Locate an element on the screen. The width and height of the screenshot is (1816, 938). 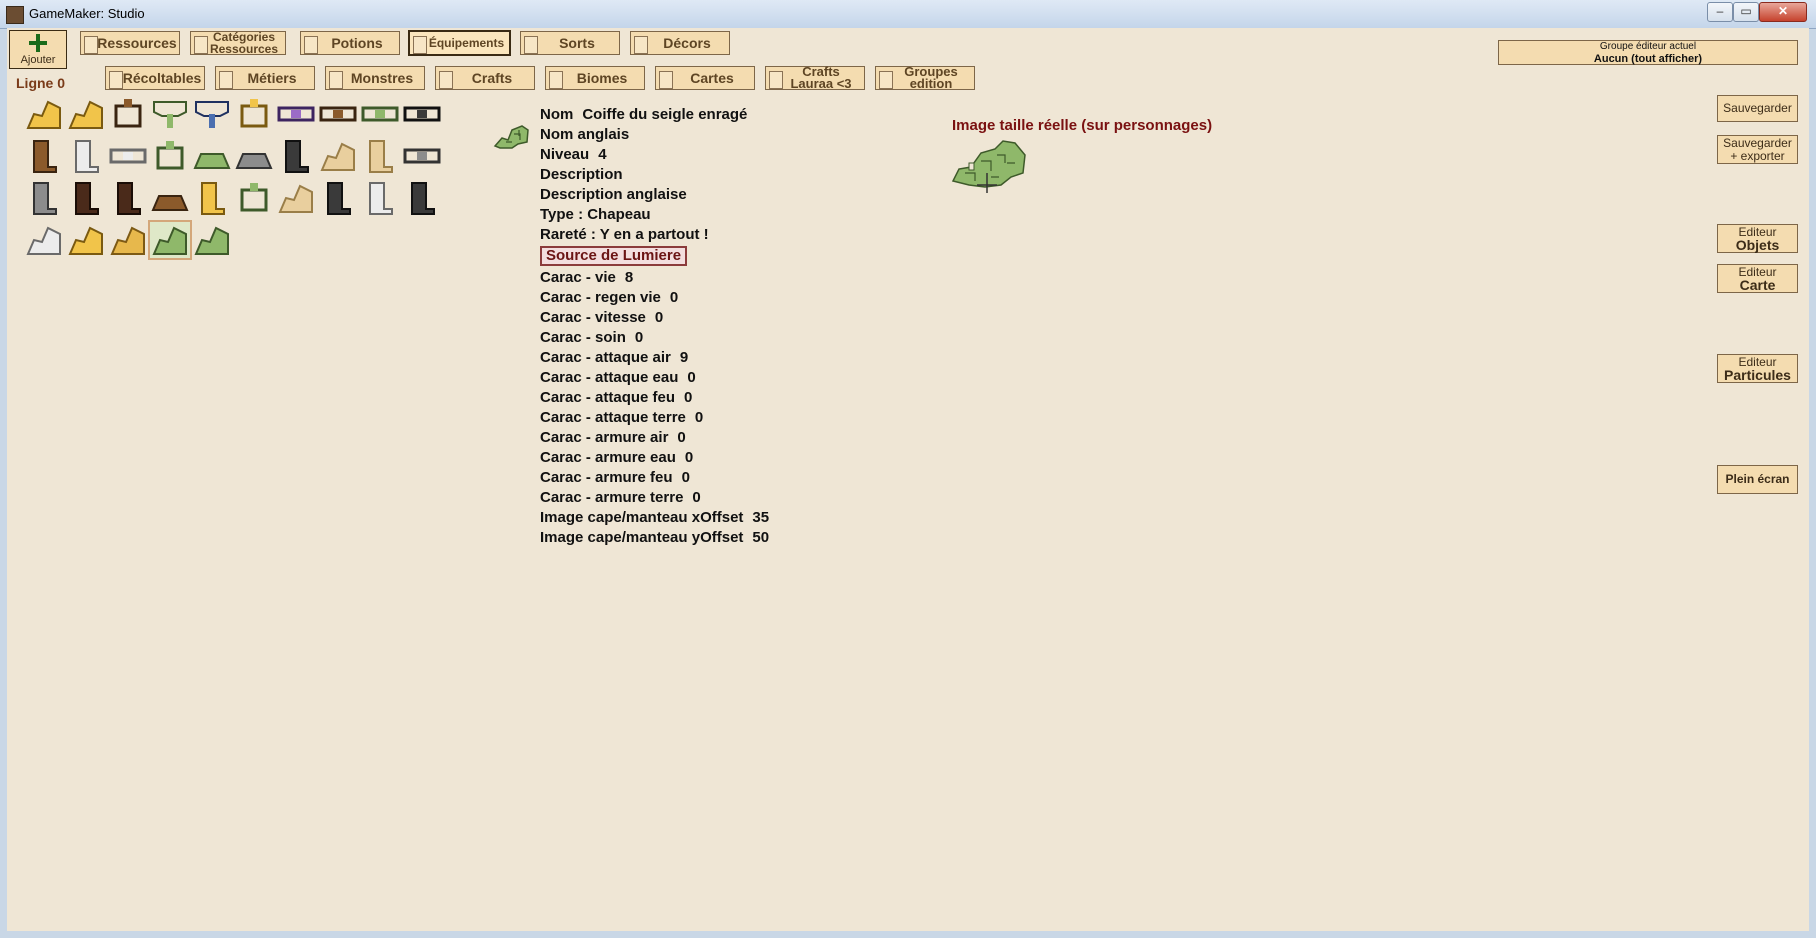
editor-map-button: Editeur Carte is located at coordinates (1757, 278).